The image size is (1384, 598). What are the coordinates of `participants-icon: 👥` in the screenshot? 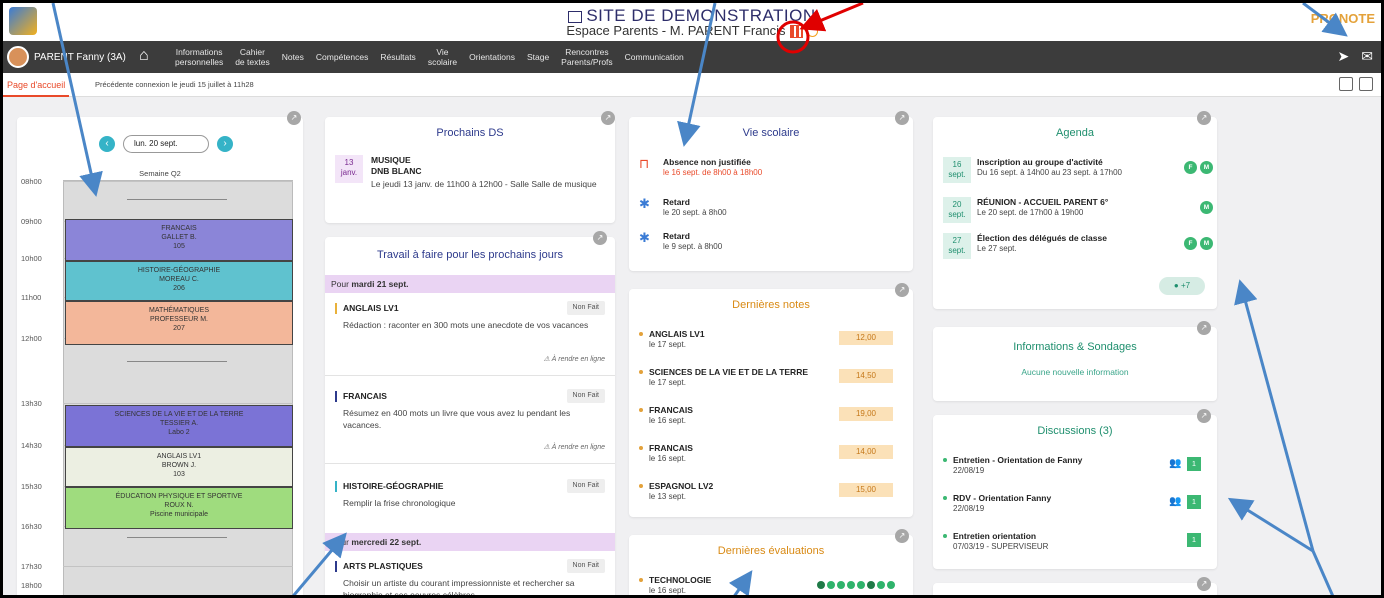 It's located at (1175, 463).